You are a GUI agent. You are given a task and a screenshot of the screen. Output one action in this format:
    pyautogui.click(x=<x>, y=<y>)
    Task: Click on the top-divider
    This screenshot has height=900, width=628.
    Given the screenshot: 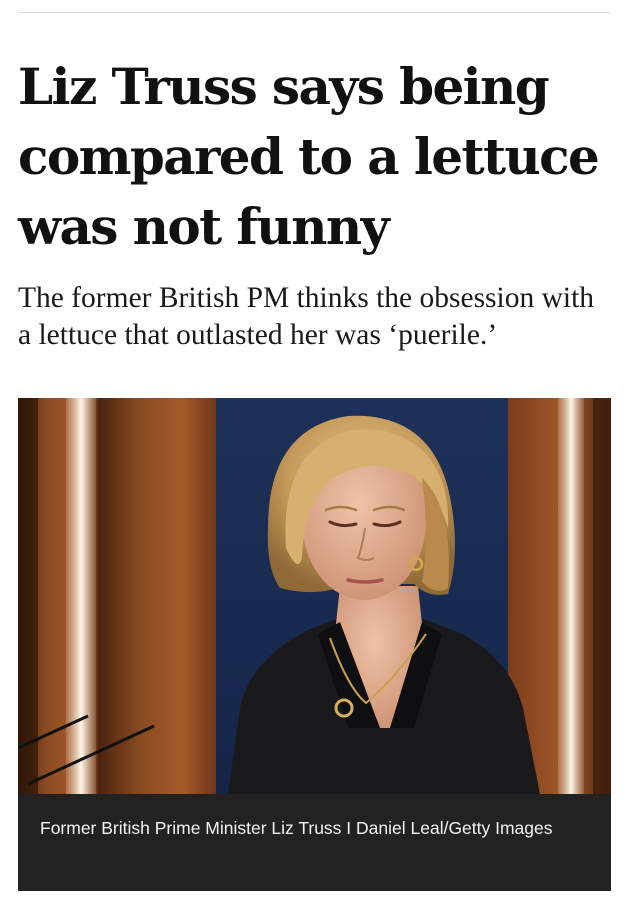 What is the action you would take?
    pyautogui.click(x=314, y=12)
    